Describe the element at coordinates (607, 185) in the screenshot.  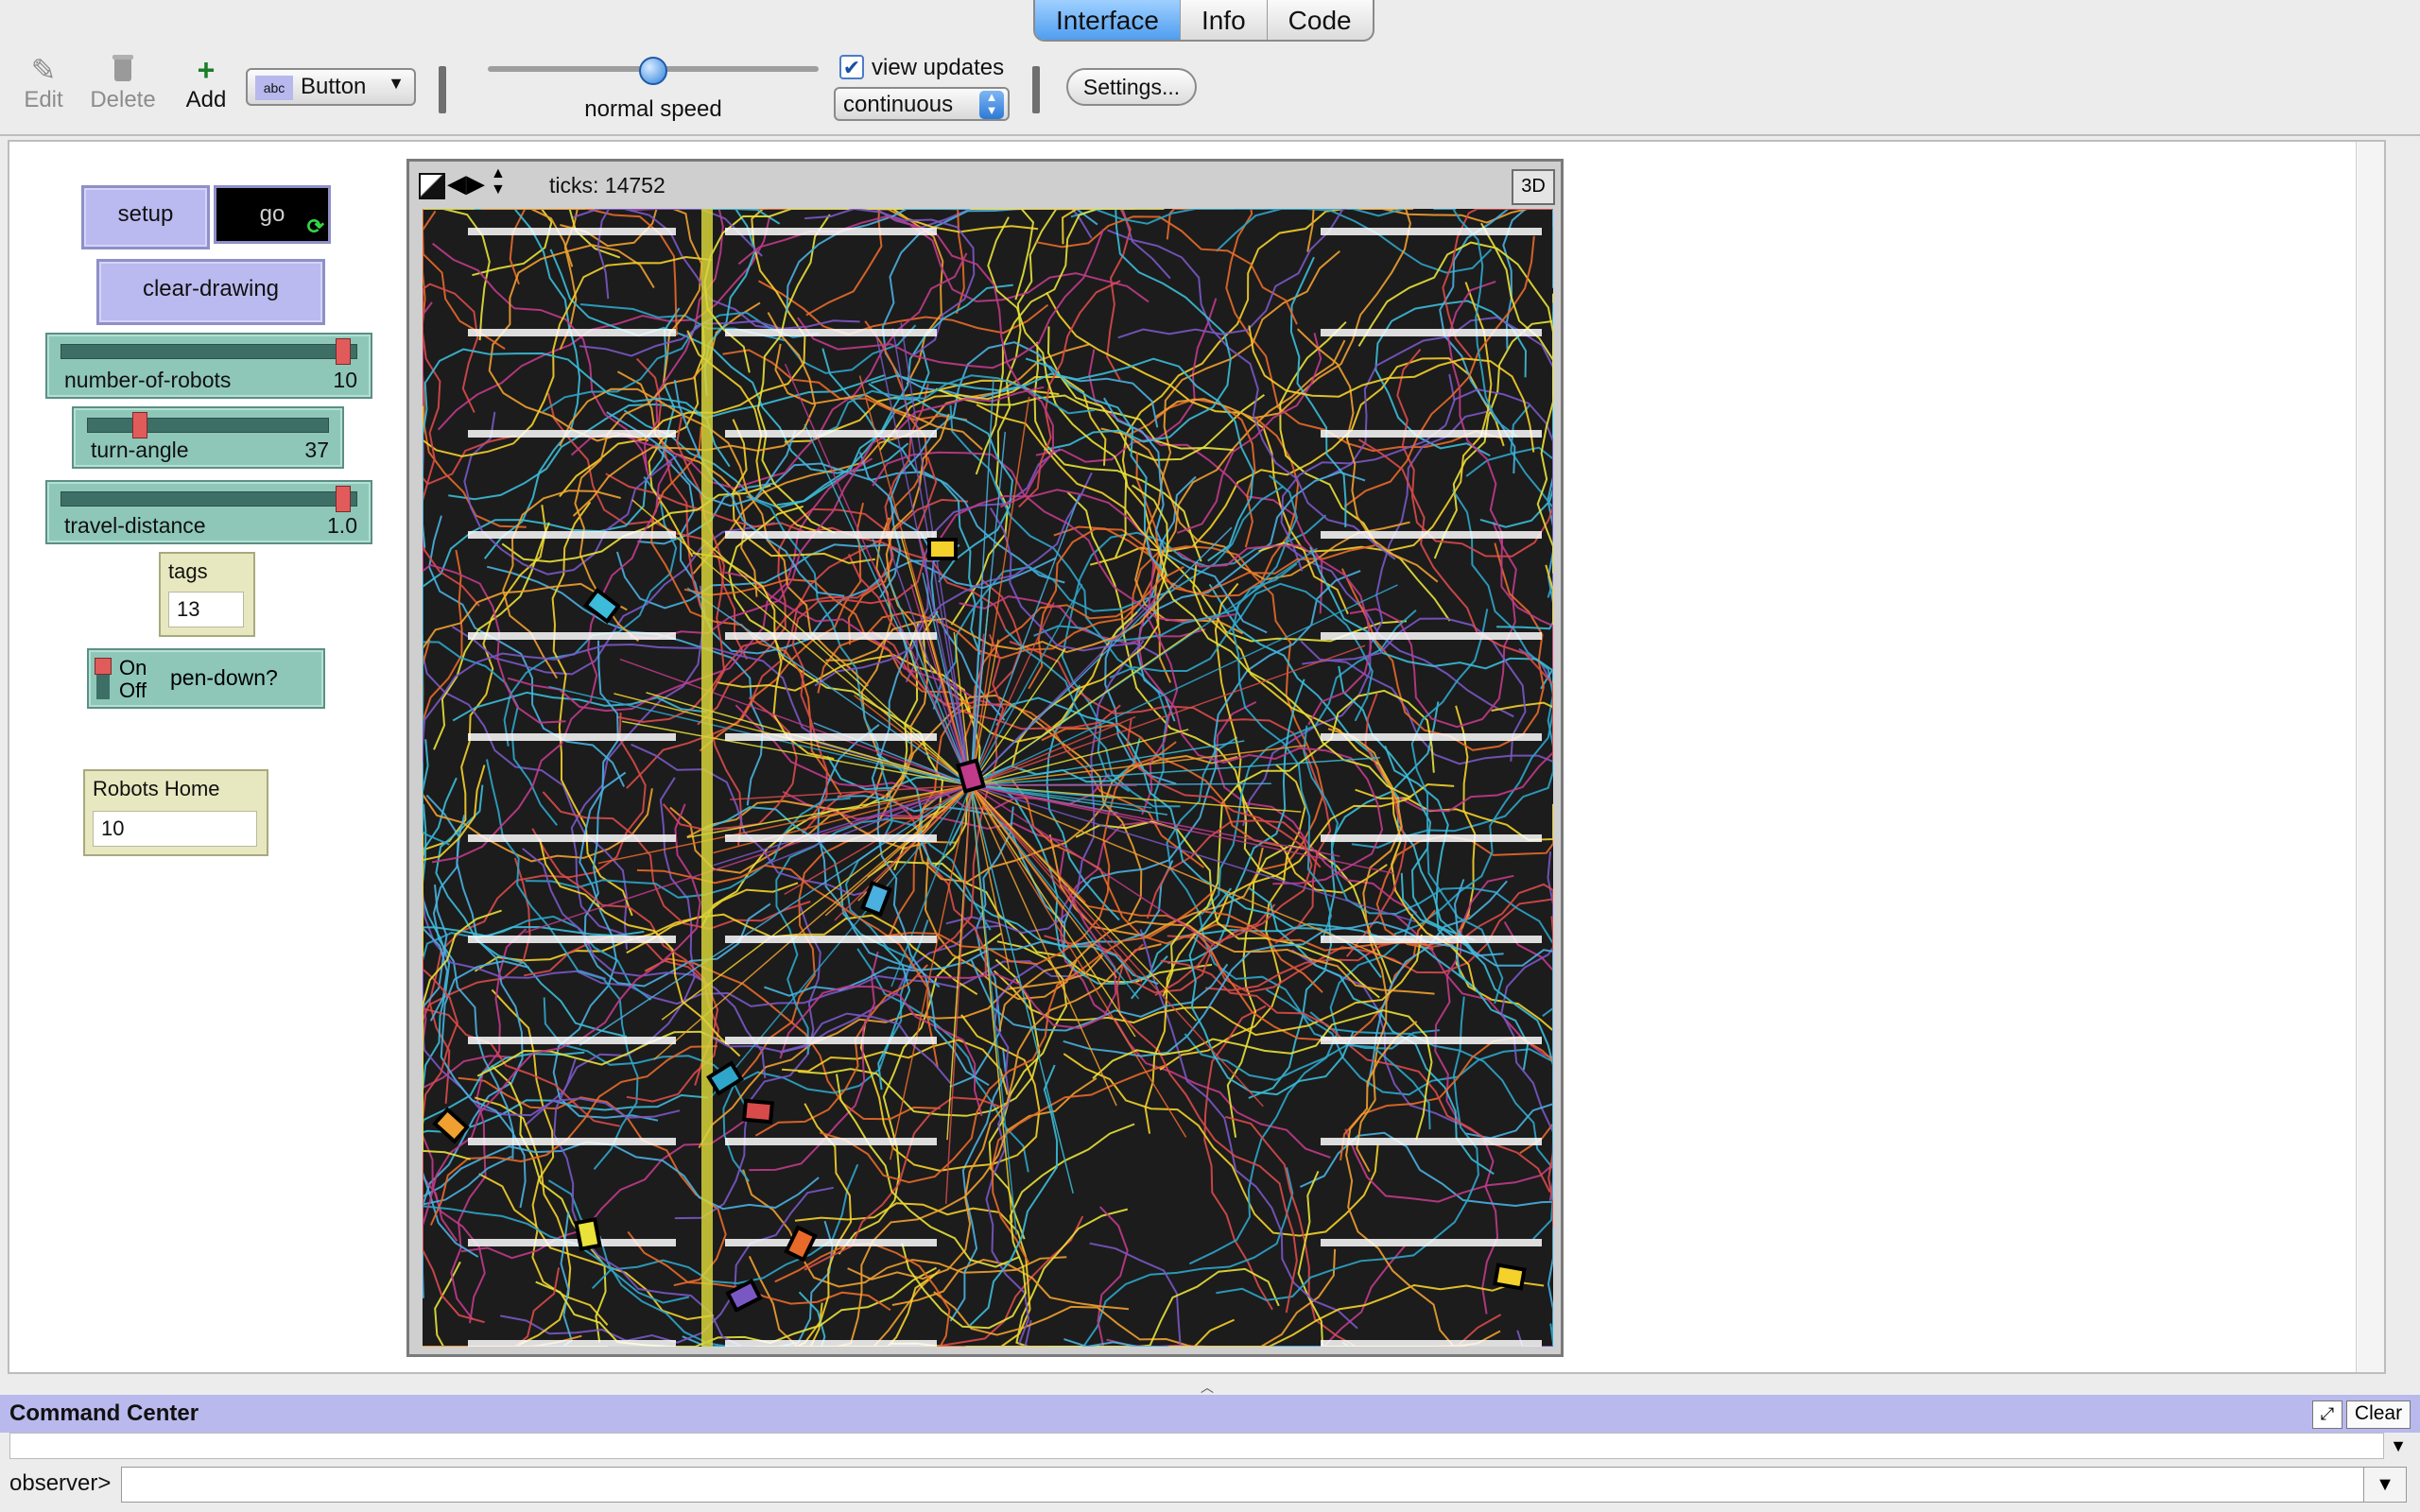
I see `ticks-counter: ticks: 14752` at that location.